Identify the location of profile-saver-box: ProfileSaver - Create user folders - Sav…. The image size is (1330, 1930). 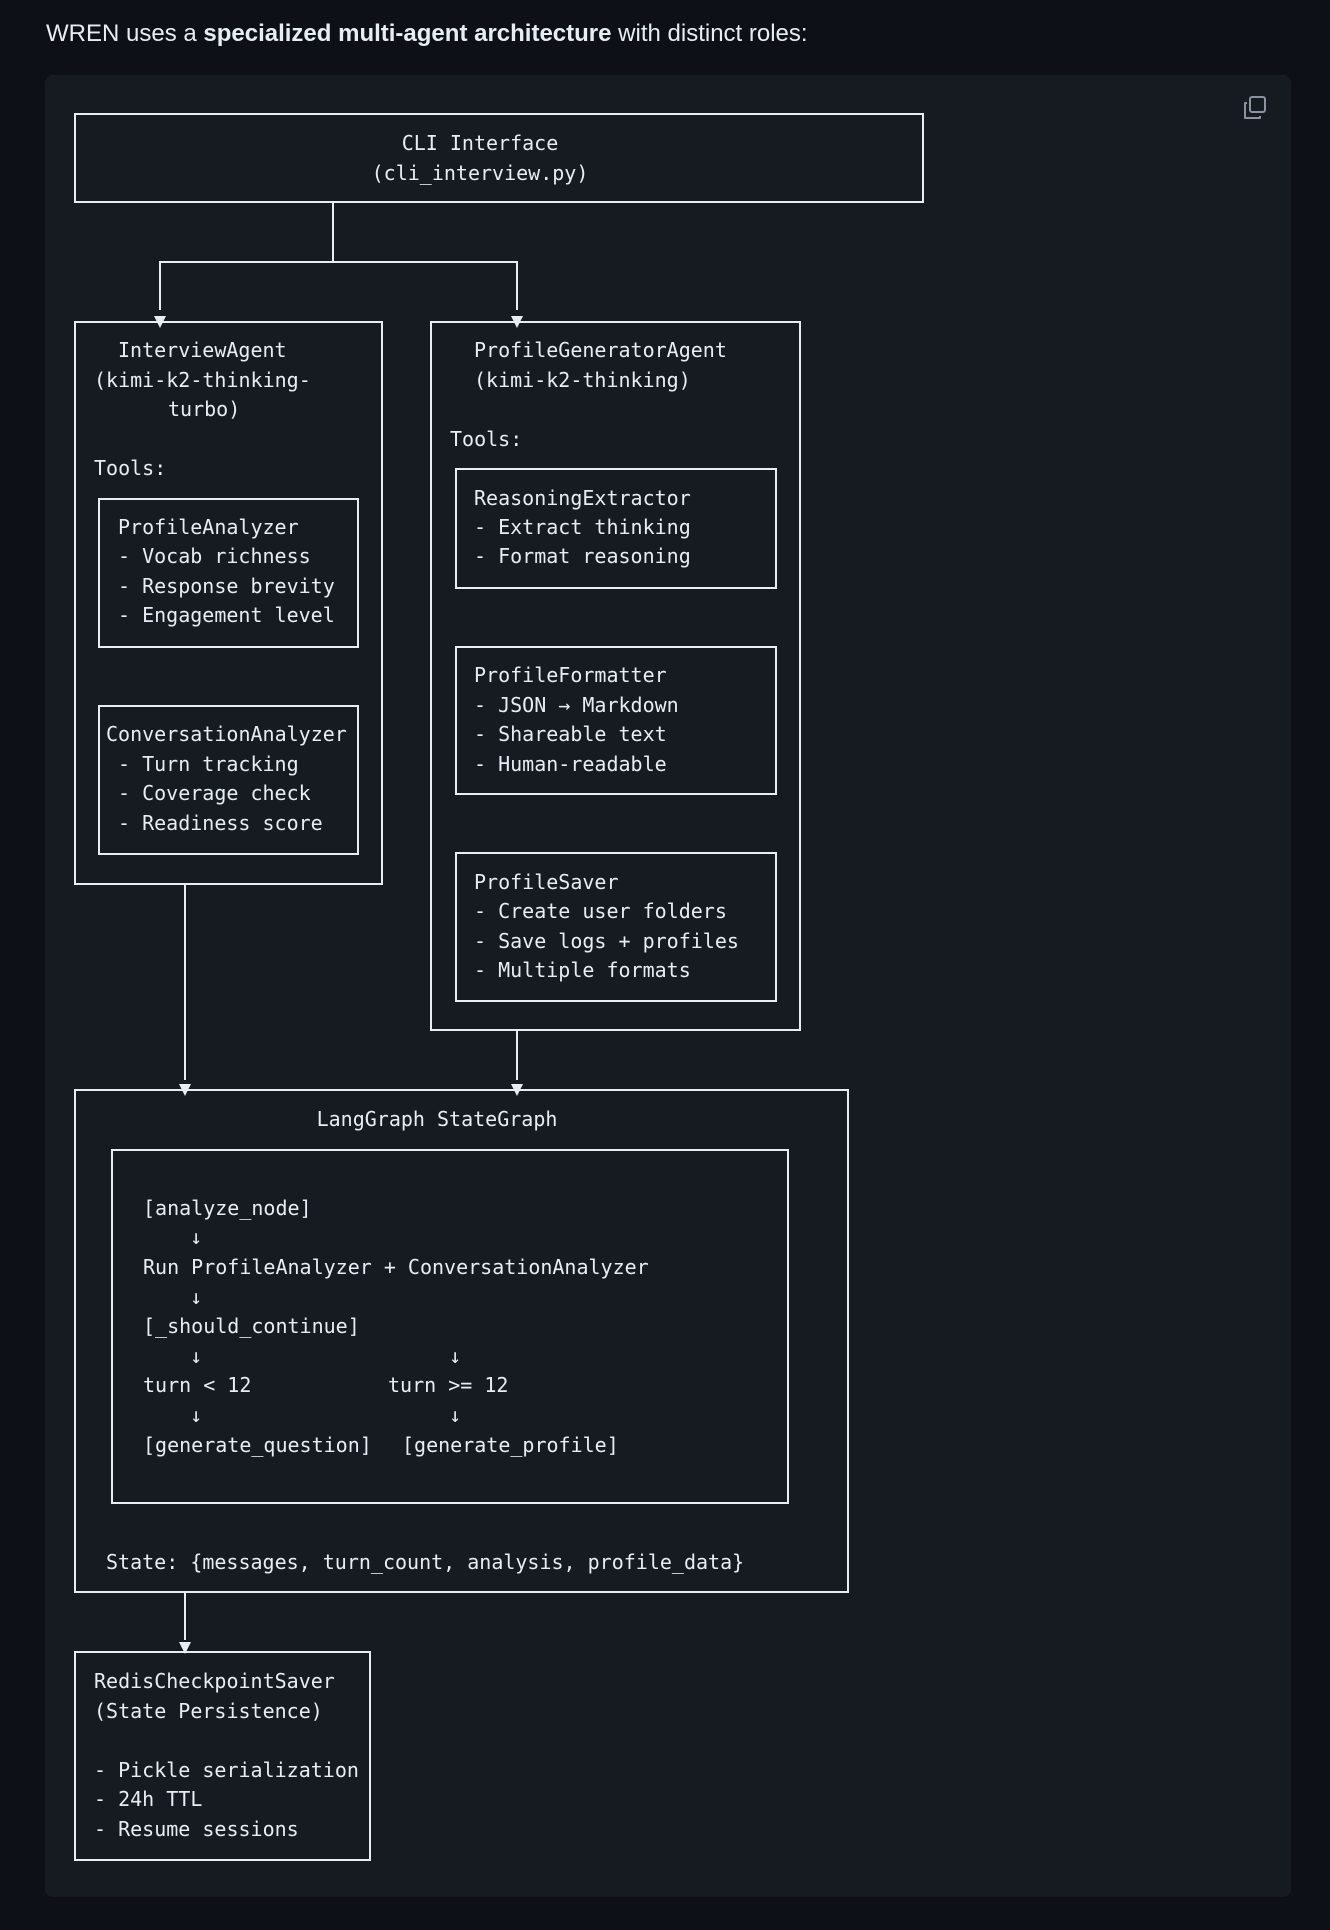
(616, 927).